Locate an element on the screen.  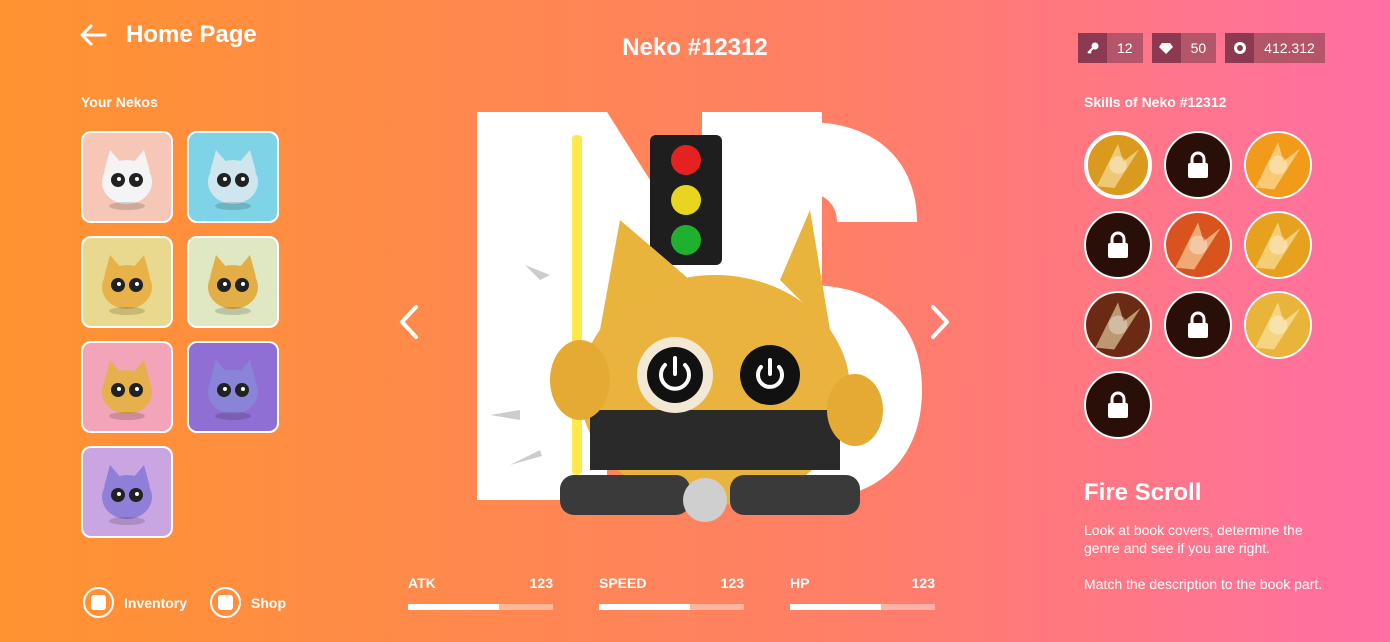
skill-golden-owl is located at coordinates (1118, 165).